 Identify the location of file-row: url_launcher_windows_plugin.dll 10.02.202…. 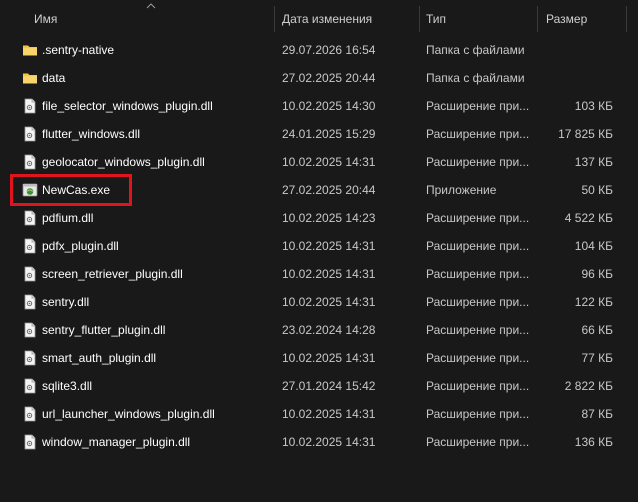
(319, 414).